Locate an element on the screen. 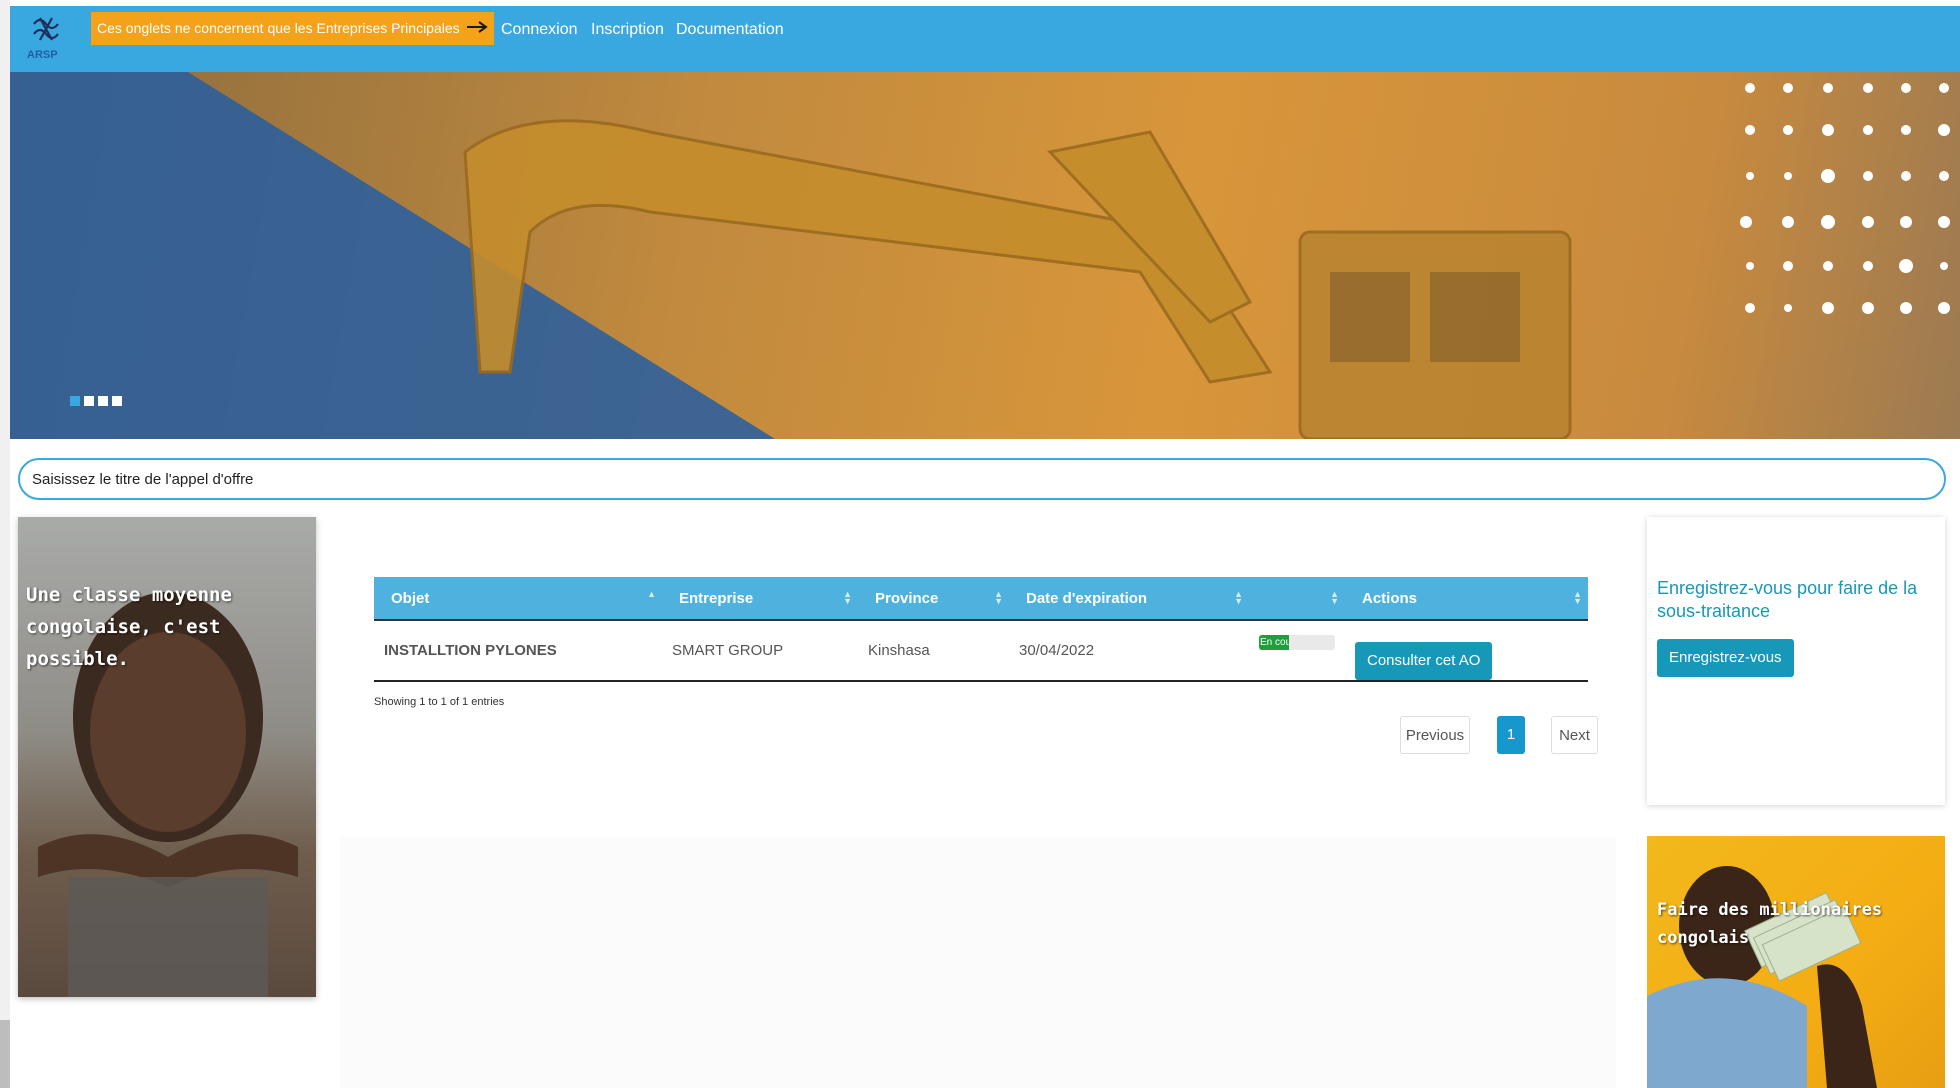 This screenshot has width=1960, height=1088. carousel-indicators is located at coordinates (96, 401).